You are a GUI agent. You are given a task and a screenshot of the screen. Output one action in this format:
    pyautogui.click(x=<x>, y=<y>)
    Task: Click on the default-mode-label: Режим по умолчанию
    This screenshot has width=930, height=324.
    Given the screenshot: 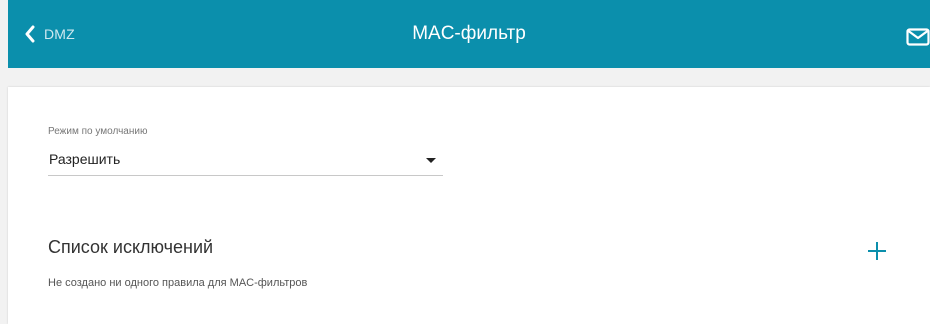 What is the action you would take?
    pyautogui.click(x=98, y=131)
    